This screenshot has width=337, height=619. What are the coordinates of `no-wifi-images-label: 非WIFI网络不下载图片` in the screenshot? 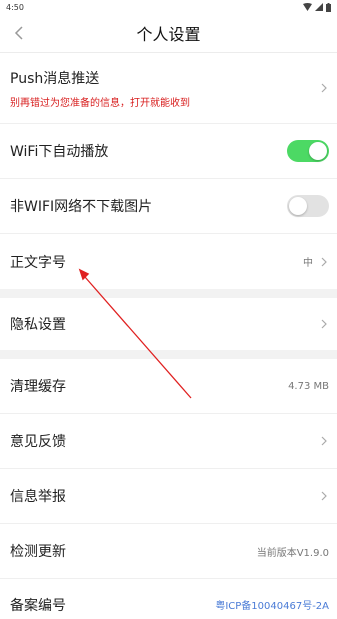 It's located at (81, 207).